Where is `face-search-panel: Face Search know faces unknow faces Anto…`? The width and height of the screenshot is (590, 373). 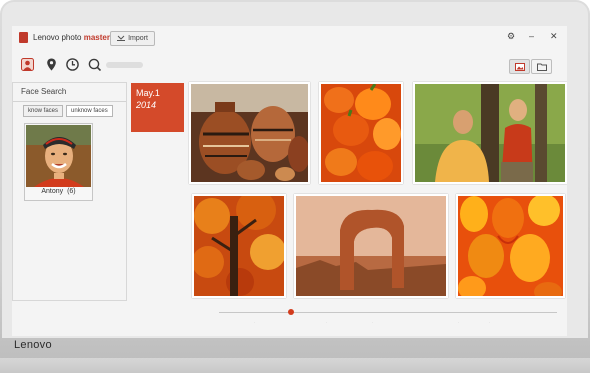
face-search-panel: Face Search know faces unknow faces Anto… is located at coordinates (69, 191).